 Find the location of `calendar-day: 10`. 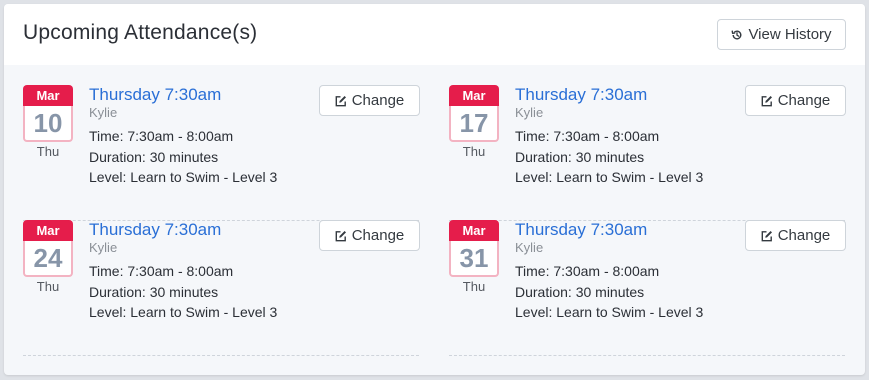

calendar-day: 10 is located at coordinates (48, 124).